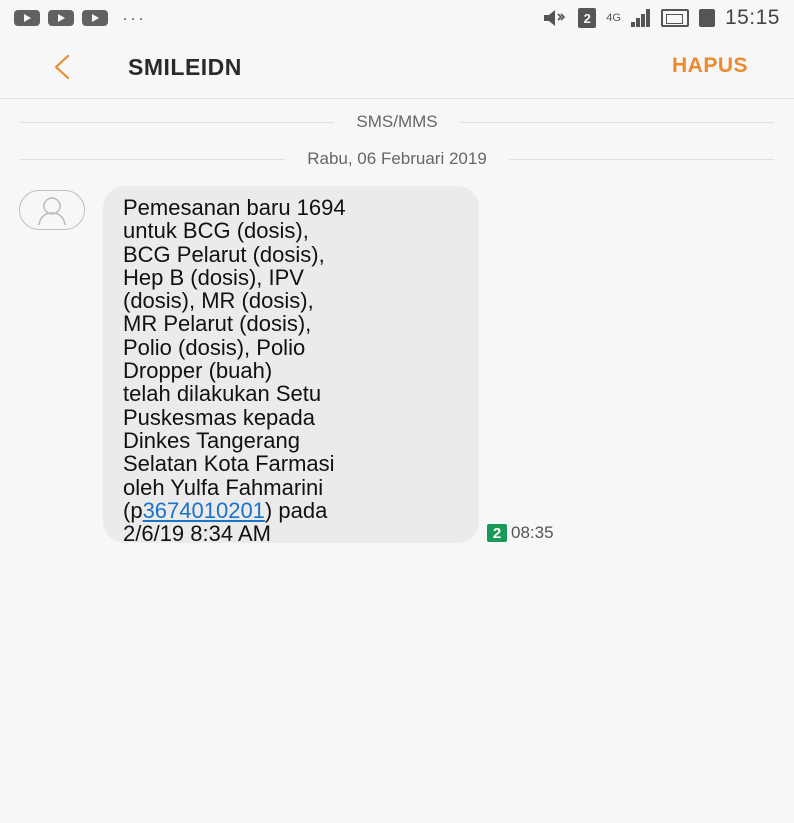 This screenshot has height=823, width=794. Describe the element at coordinates (397, 67) in the screenshot. I see `app-bar: SMILEIDN HAPUS` at that location.